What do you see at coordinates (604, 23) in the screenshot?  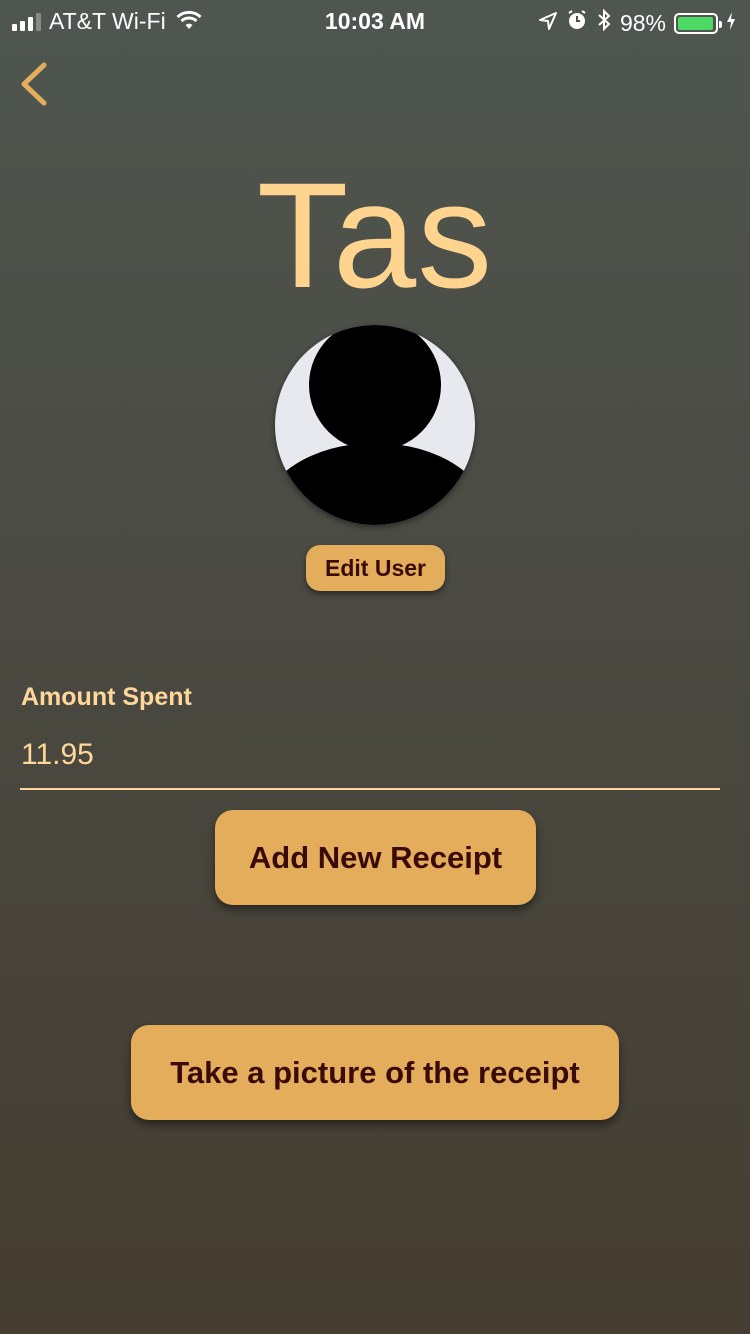 I see `bluetooth-icon` at bounding box center [604, 23].